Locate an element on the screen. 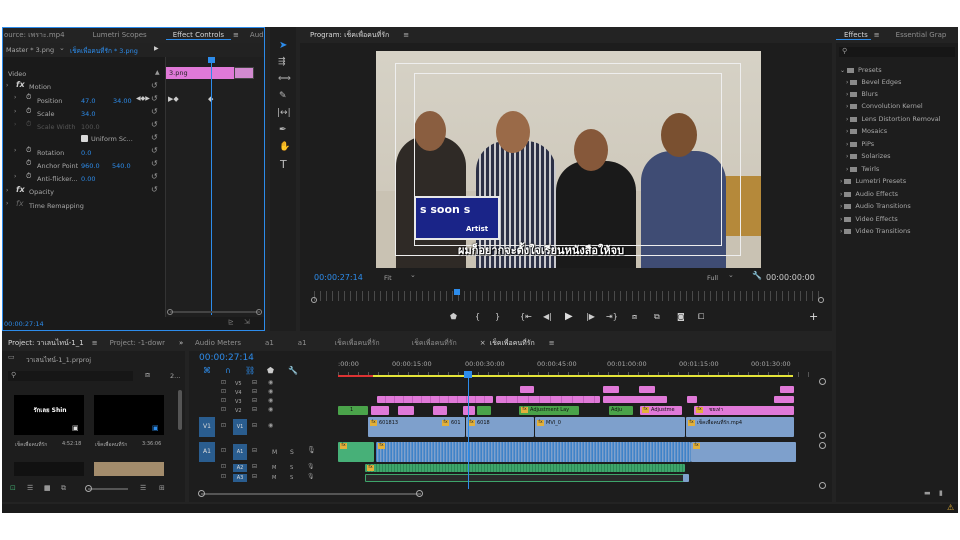 This screenshot has height=540, width=960. resolution-dropdown: Full is located at coordinates (712, 278).